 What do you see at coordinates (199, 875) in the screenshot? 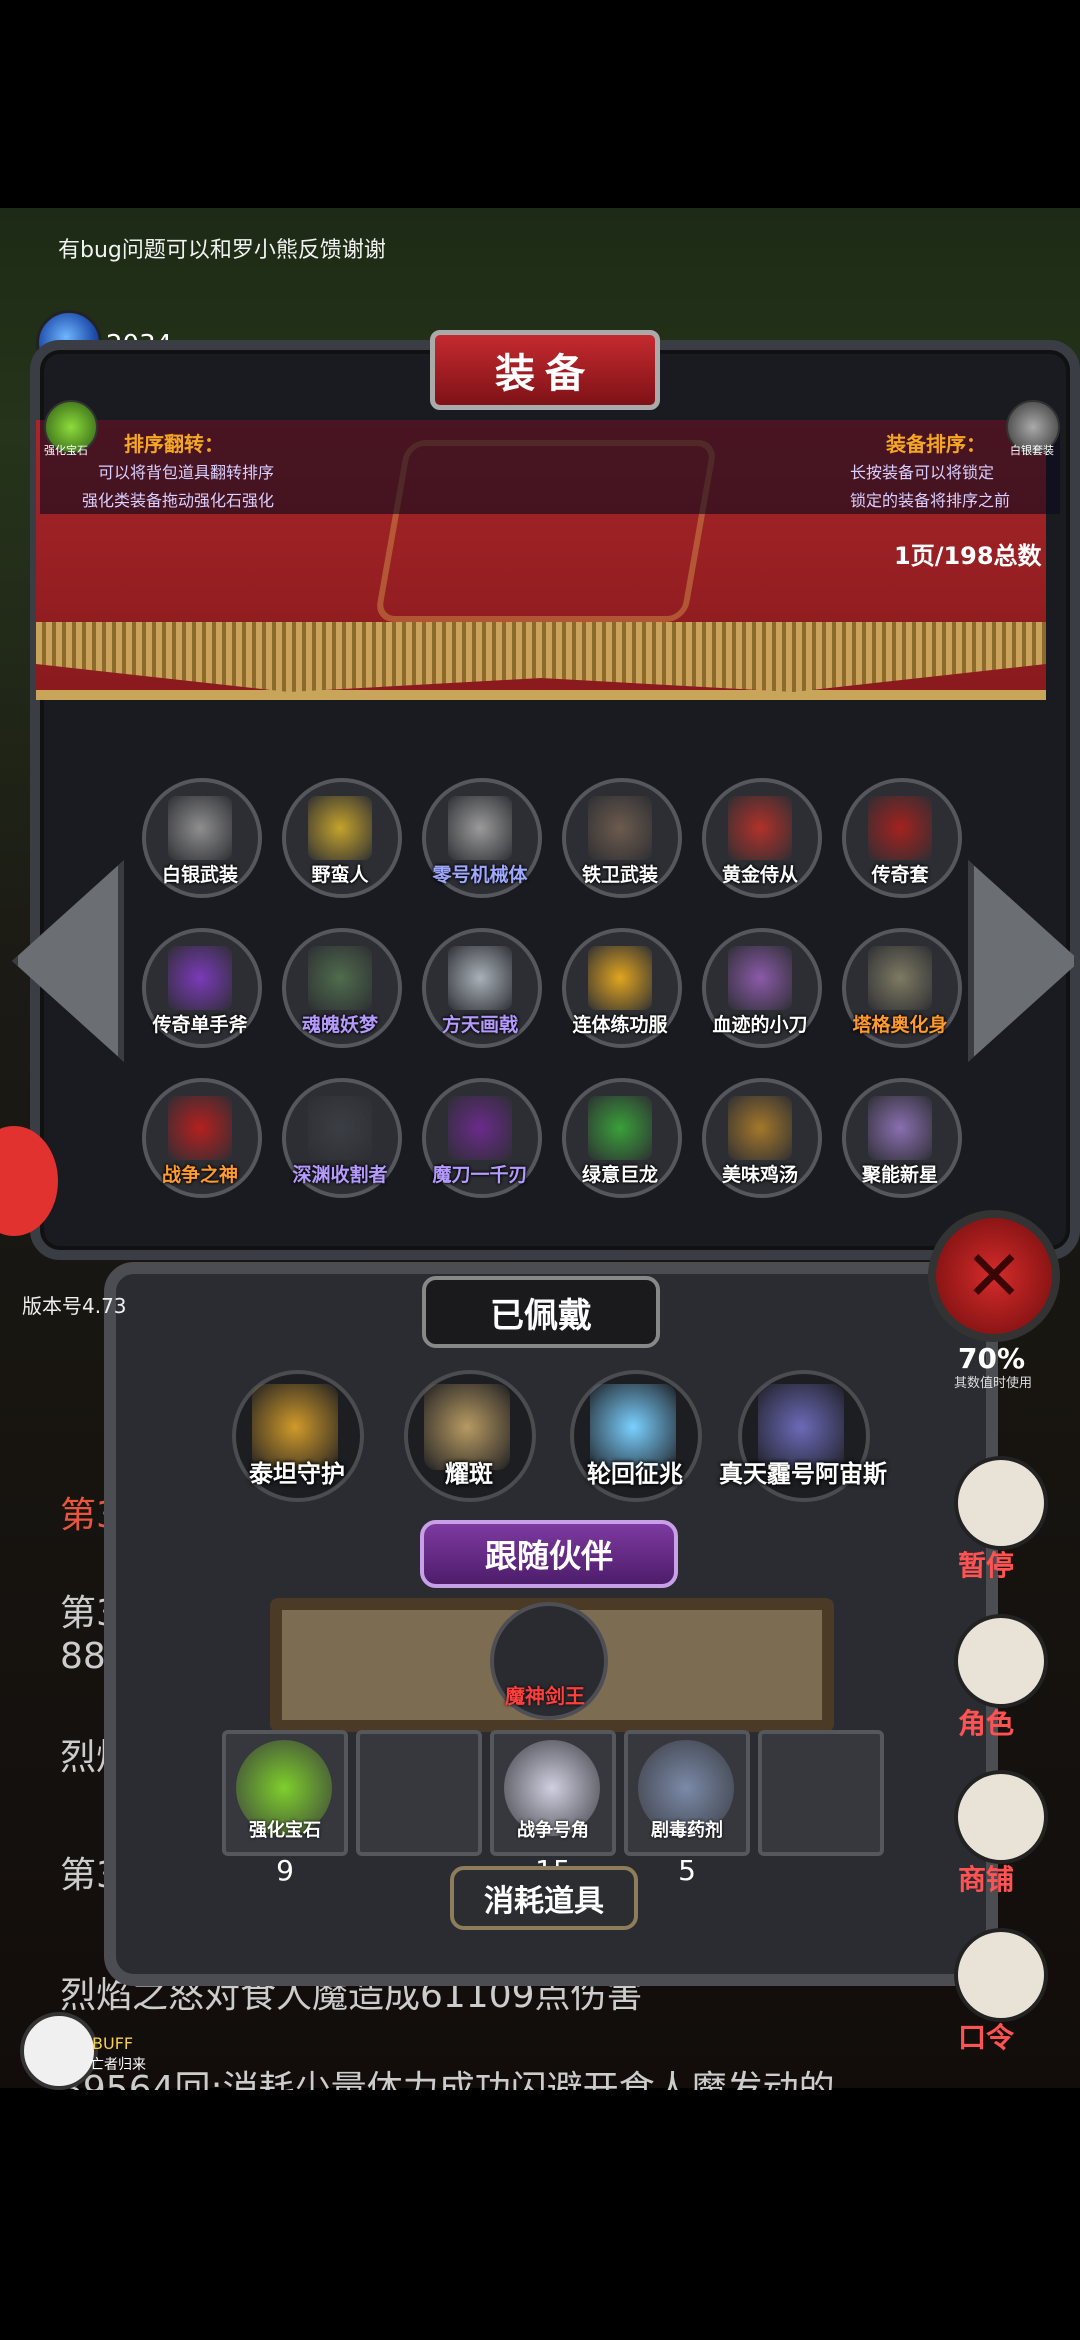
I see `equipment-label: 白银武装` at bounding box center [199, 875].